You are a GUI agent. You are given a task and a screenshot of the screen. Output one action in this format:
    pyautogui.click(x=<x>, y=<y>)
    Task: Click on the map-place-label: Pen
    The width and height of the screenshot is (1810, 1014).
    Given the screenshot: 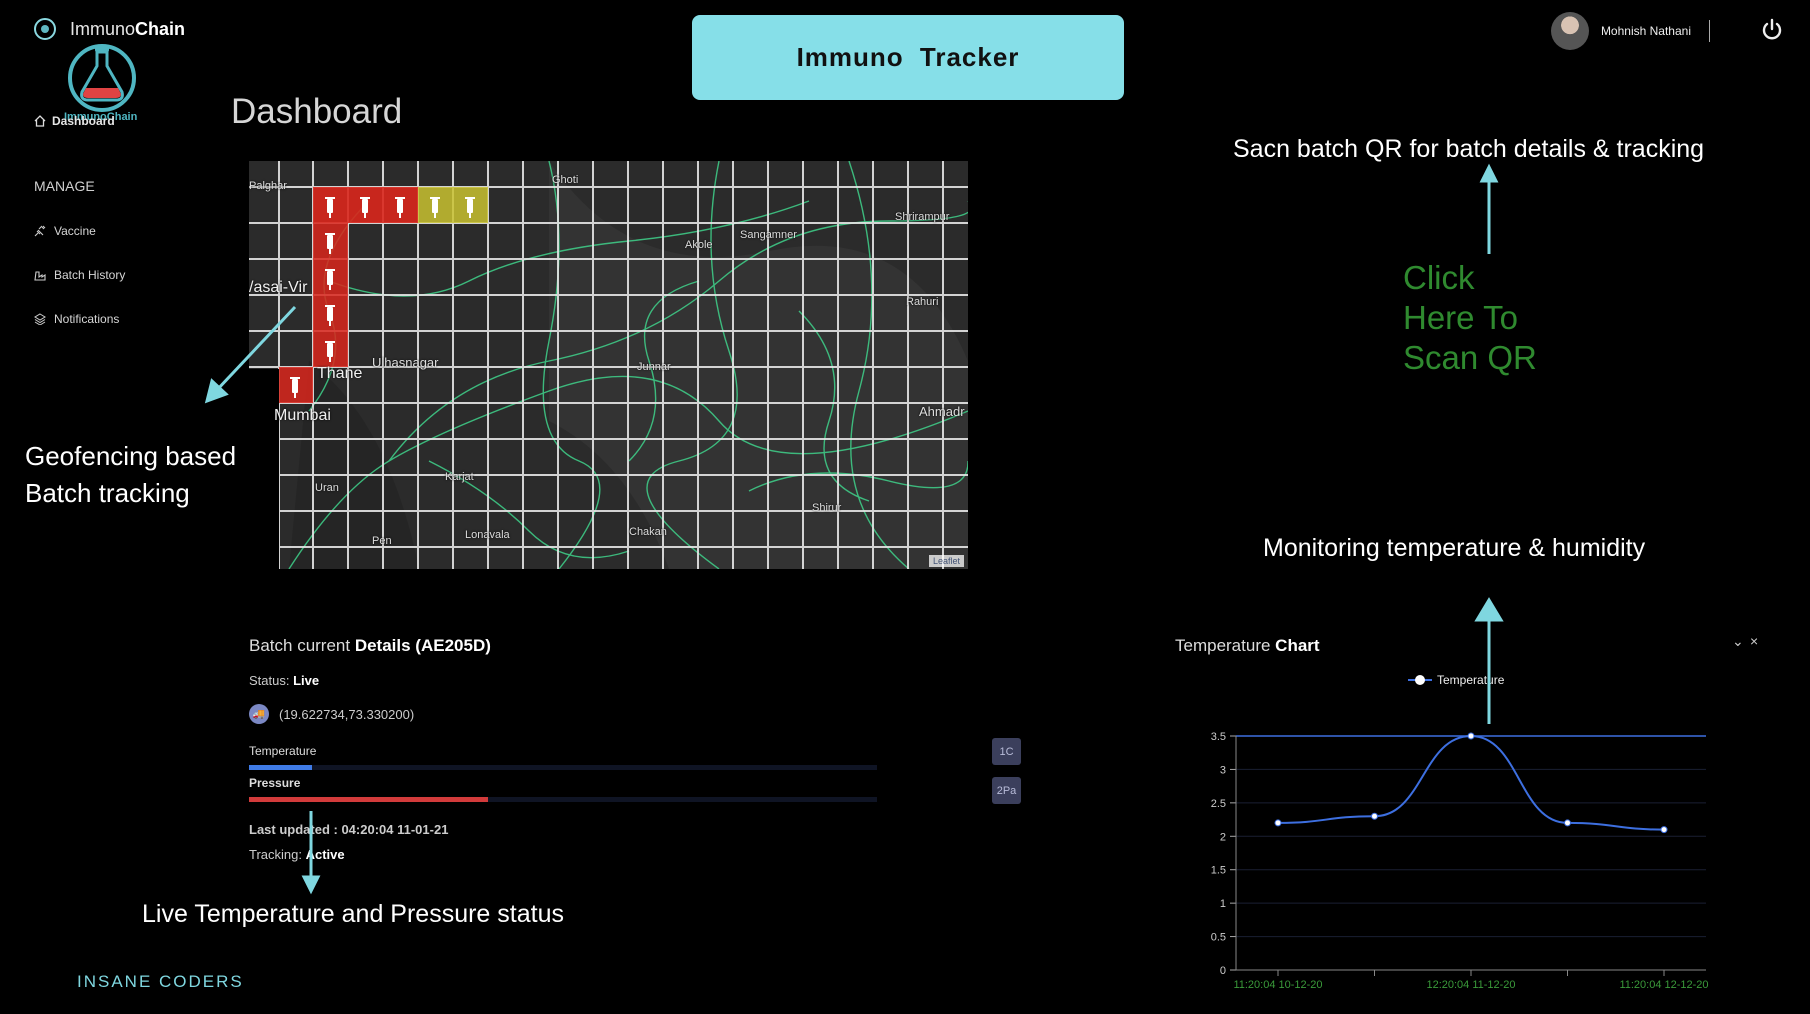 What is the action you would take?
    pyautogui.click(x=382, y=541)
    